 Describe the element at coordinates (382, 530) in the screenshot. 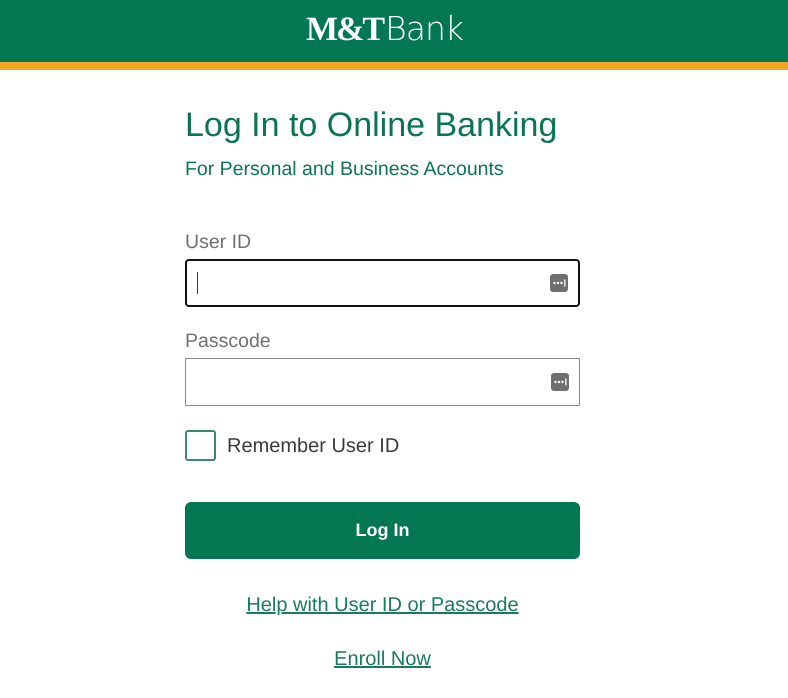

I see `login-button: Log In` at that location.